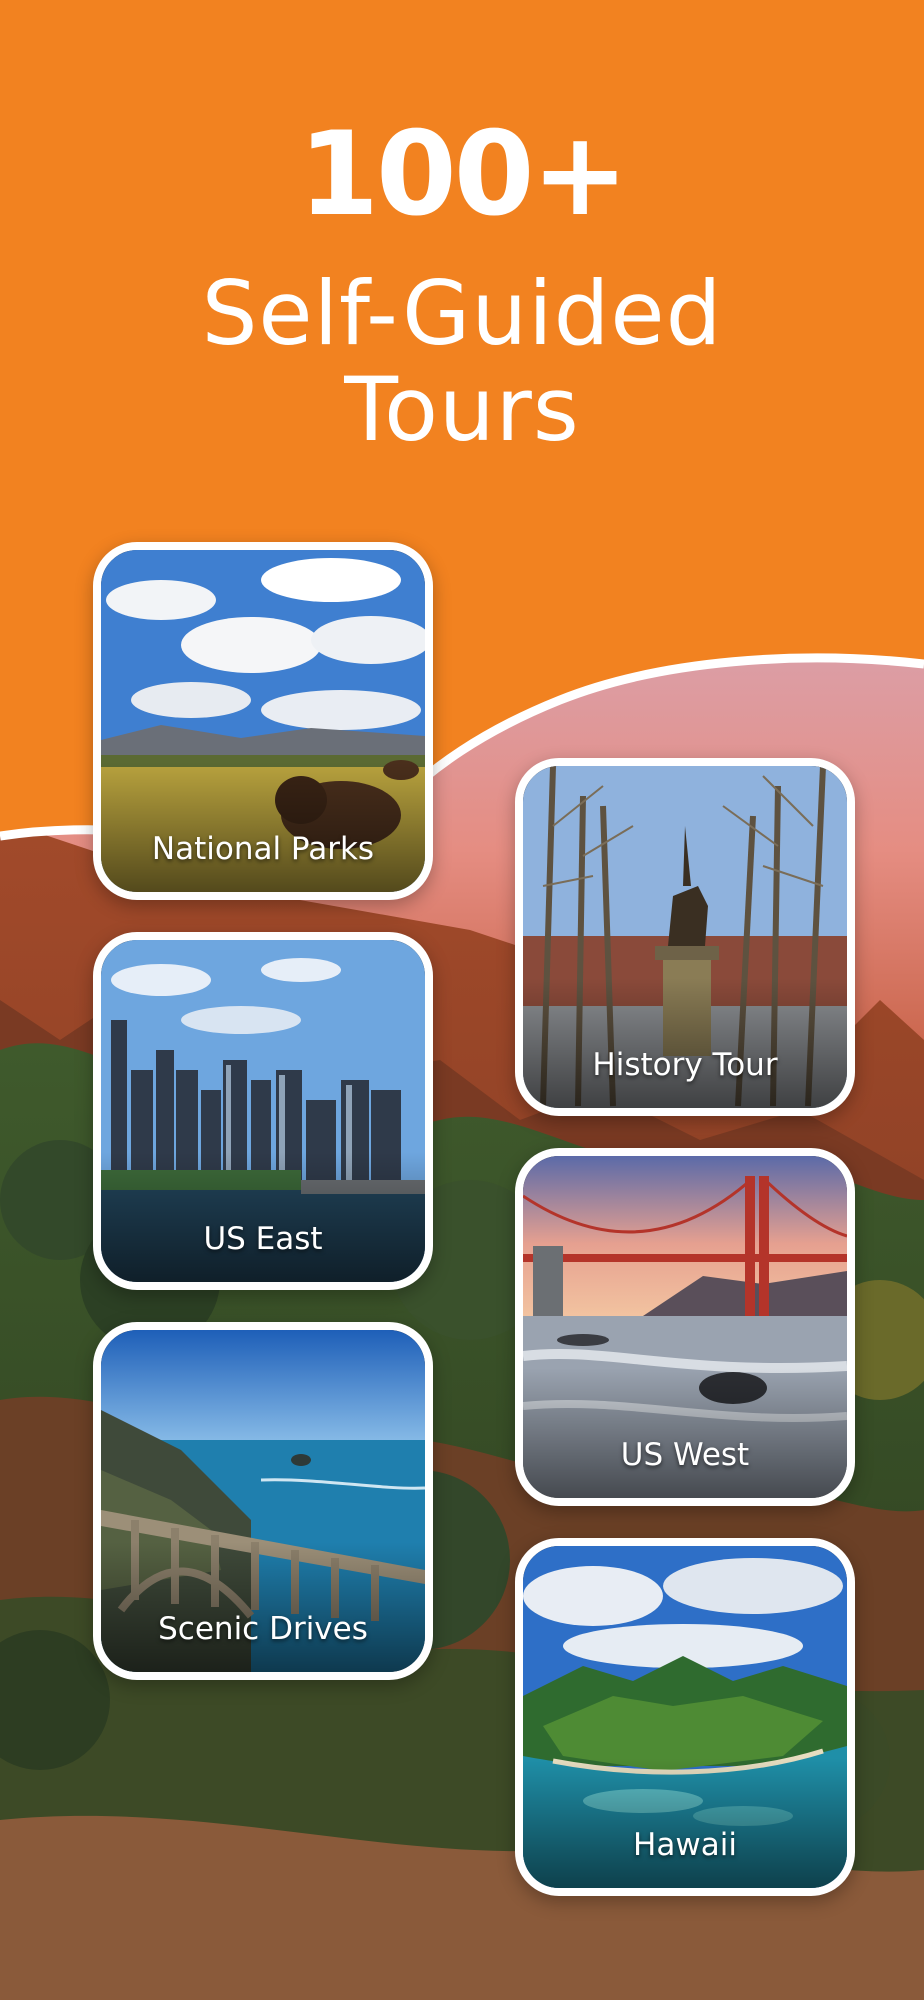 Image resolution: width=924 pixels, height=2000 pixels. Describe the element at coordinates (462, 409) in the screenshot. I see `headline-line-2: Tours` at that location.